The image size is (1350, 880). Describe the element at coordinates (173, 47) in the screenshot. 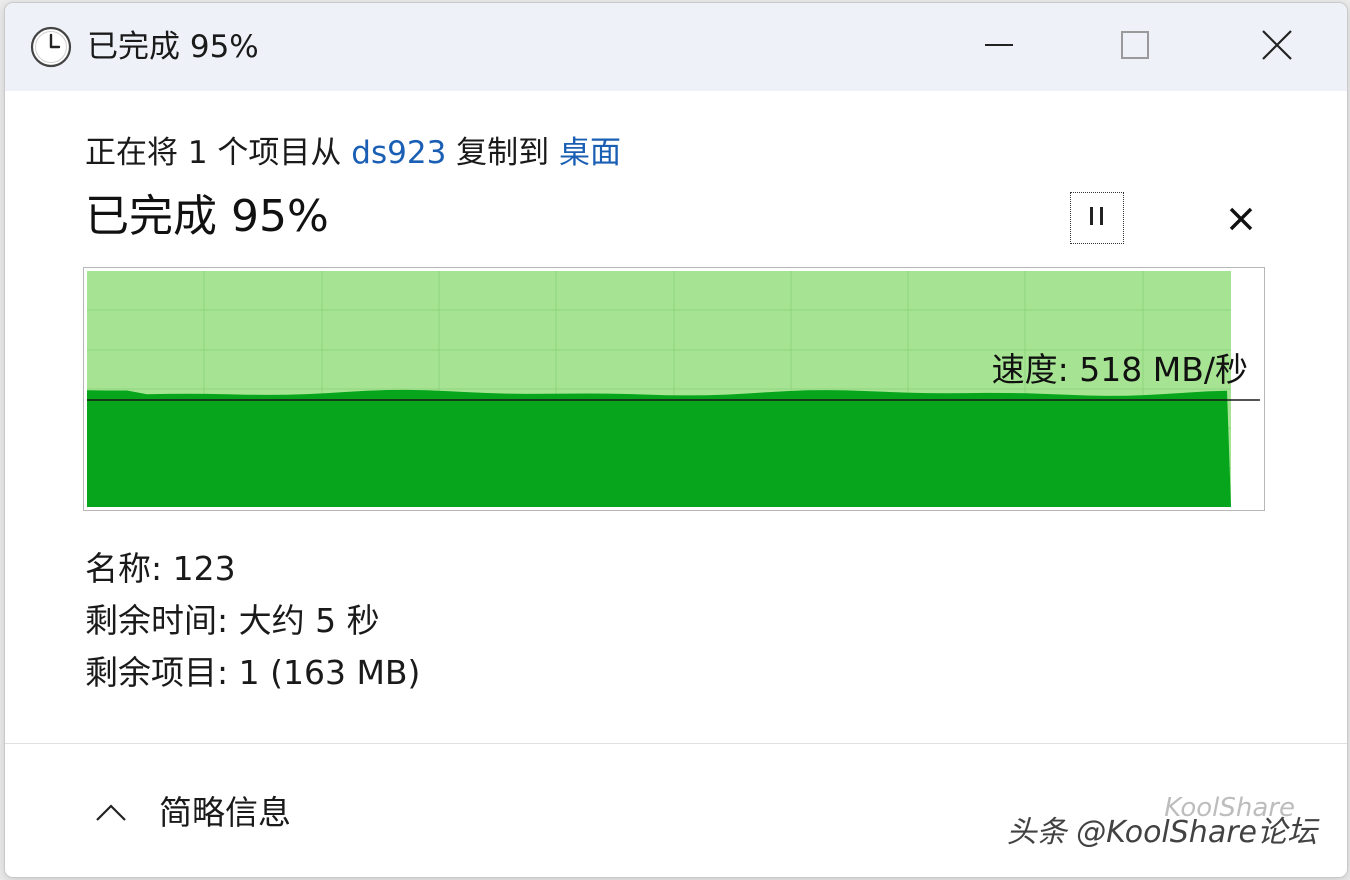

I see `window-title: 已完成 95%` at that location.